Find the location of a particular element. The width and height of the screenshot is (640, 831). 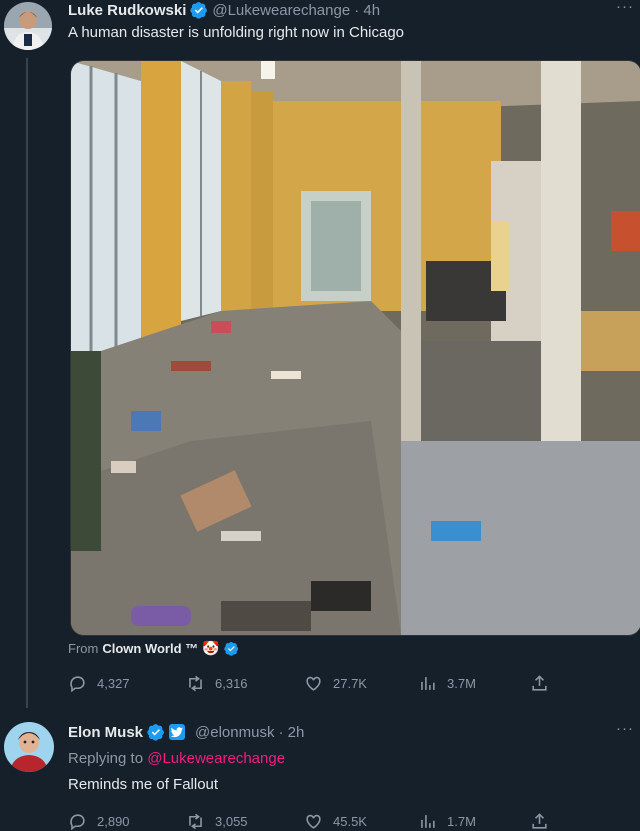

views-button: 1.7M is located at coordinates (447, 821).